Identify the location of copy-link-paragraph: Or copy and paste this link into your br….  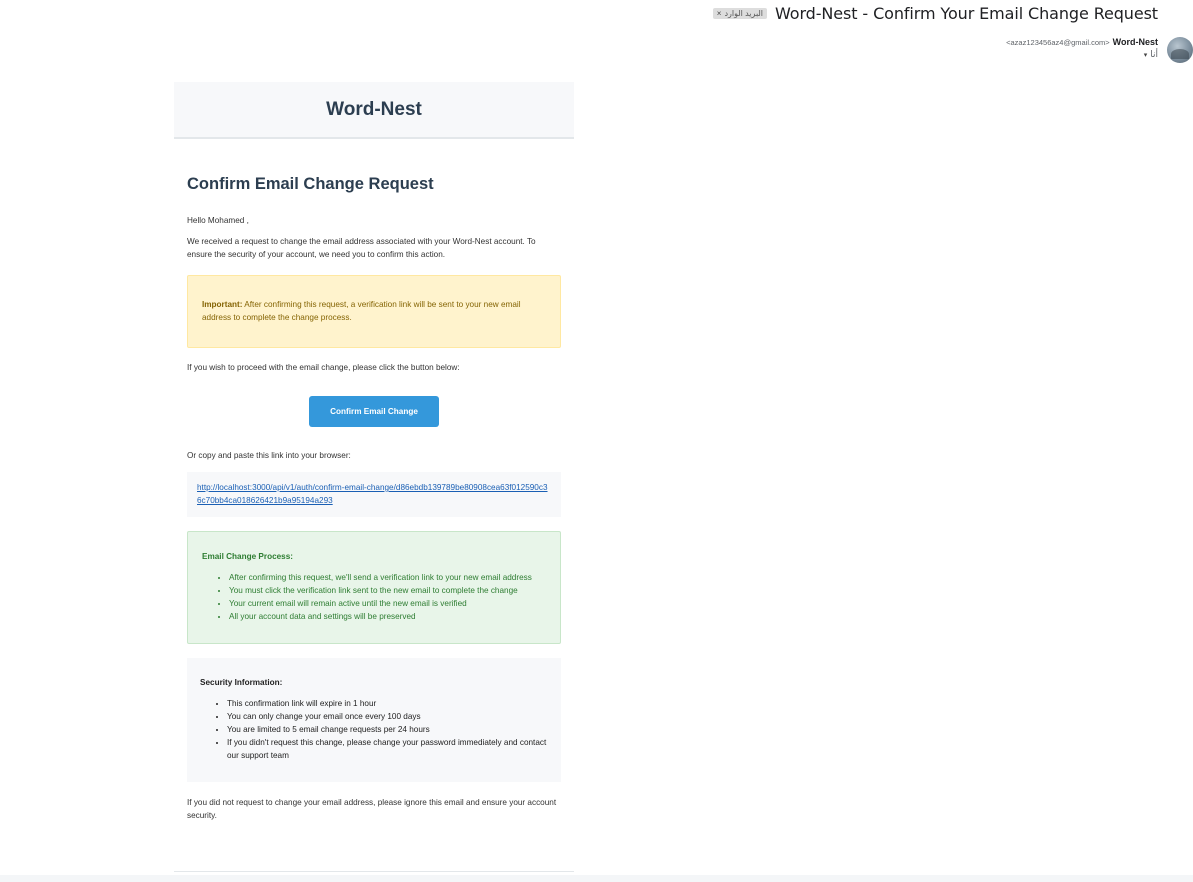
(269, 455).